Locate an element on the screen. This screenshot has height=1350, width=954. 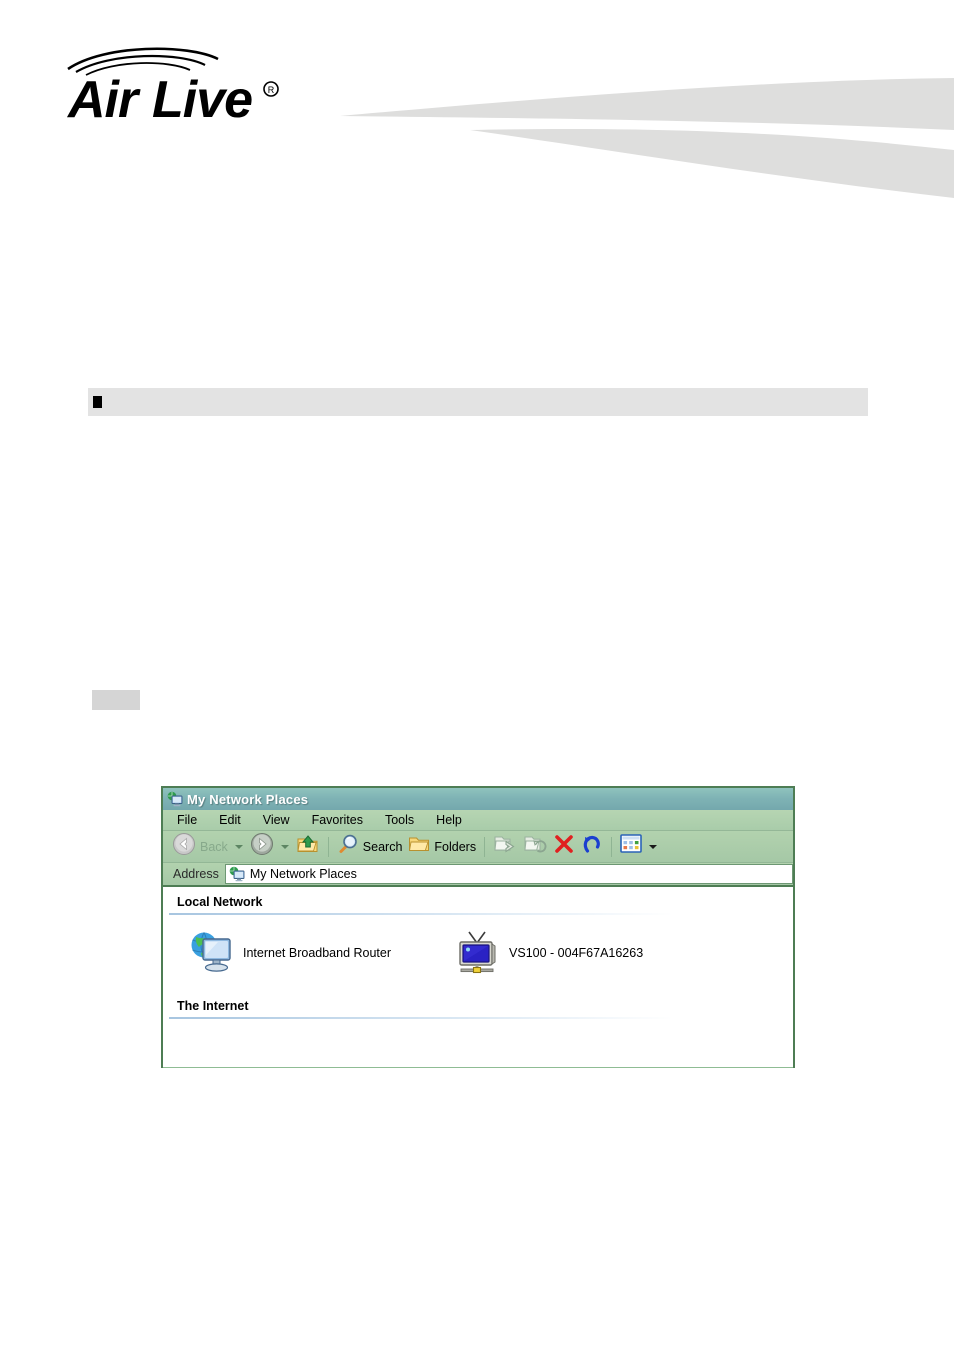
menu-item-file: File is located at coordinates (187, 820).